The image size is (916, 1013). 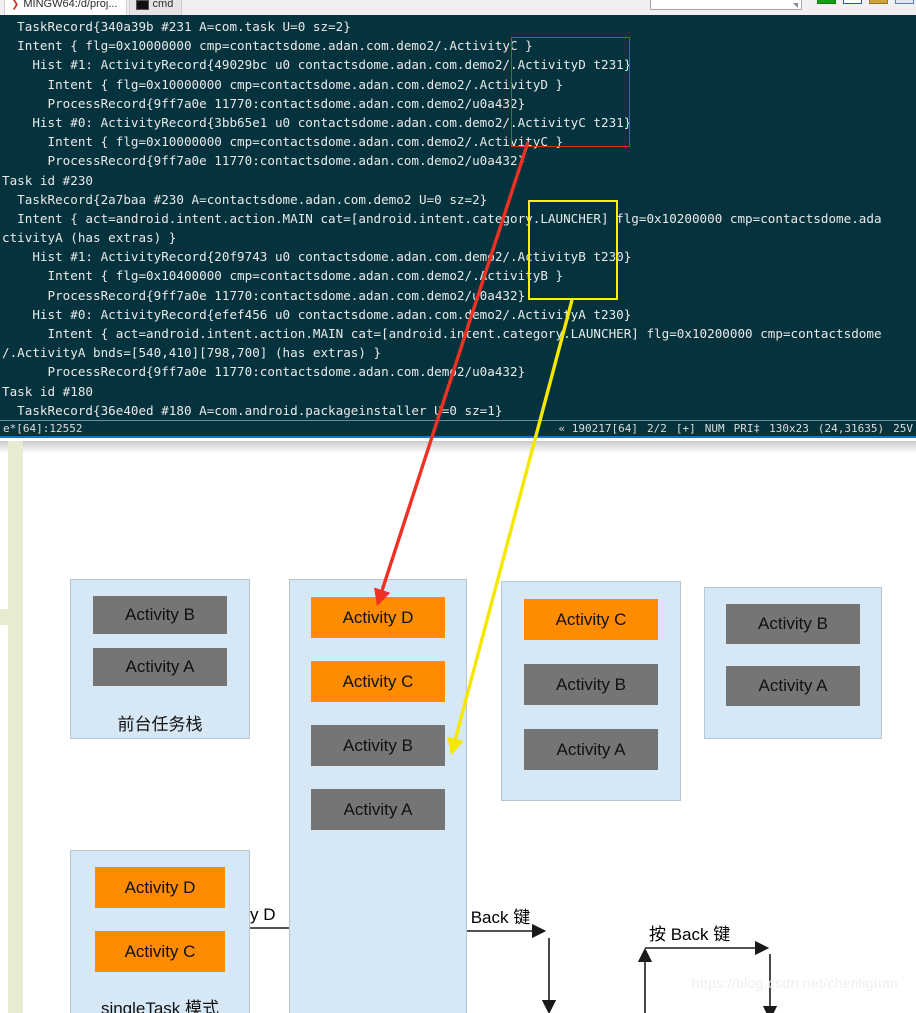 What do you see at coordinates (685, 428) in the screenshot?
I see `status-modified: [+]` at bounding box center [685, 428].